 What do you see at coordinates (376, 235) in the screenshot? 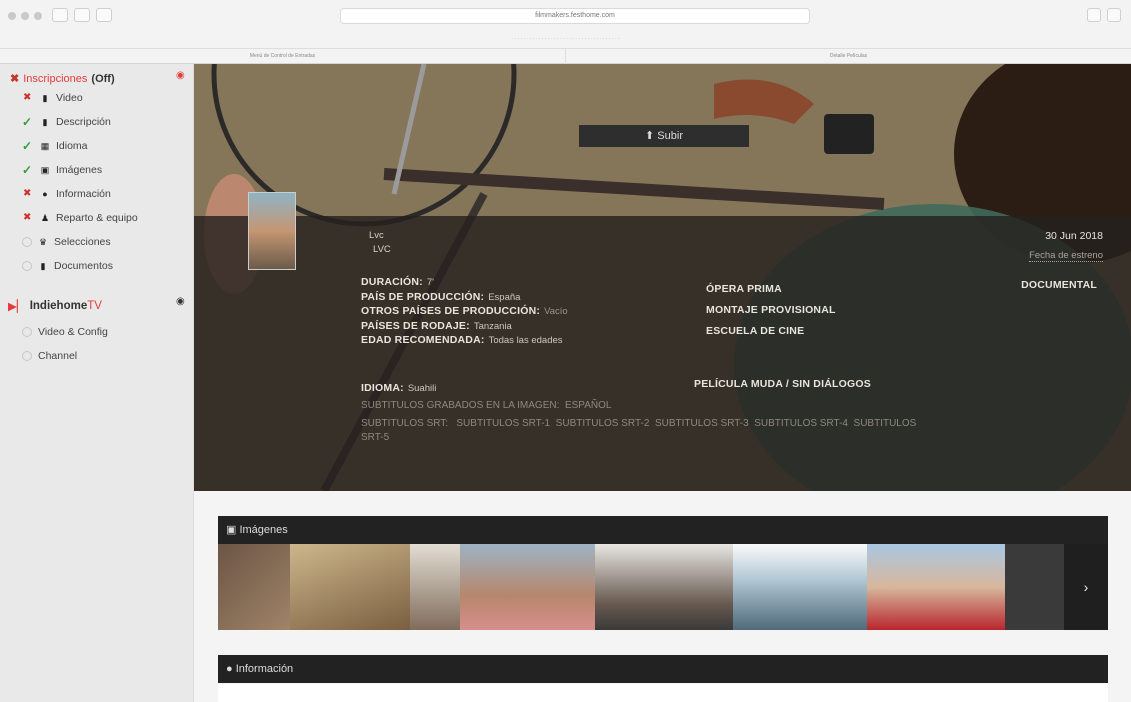
I see `film-title: Lvc` at bounding box center [376, 235].